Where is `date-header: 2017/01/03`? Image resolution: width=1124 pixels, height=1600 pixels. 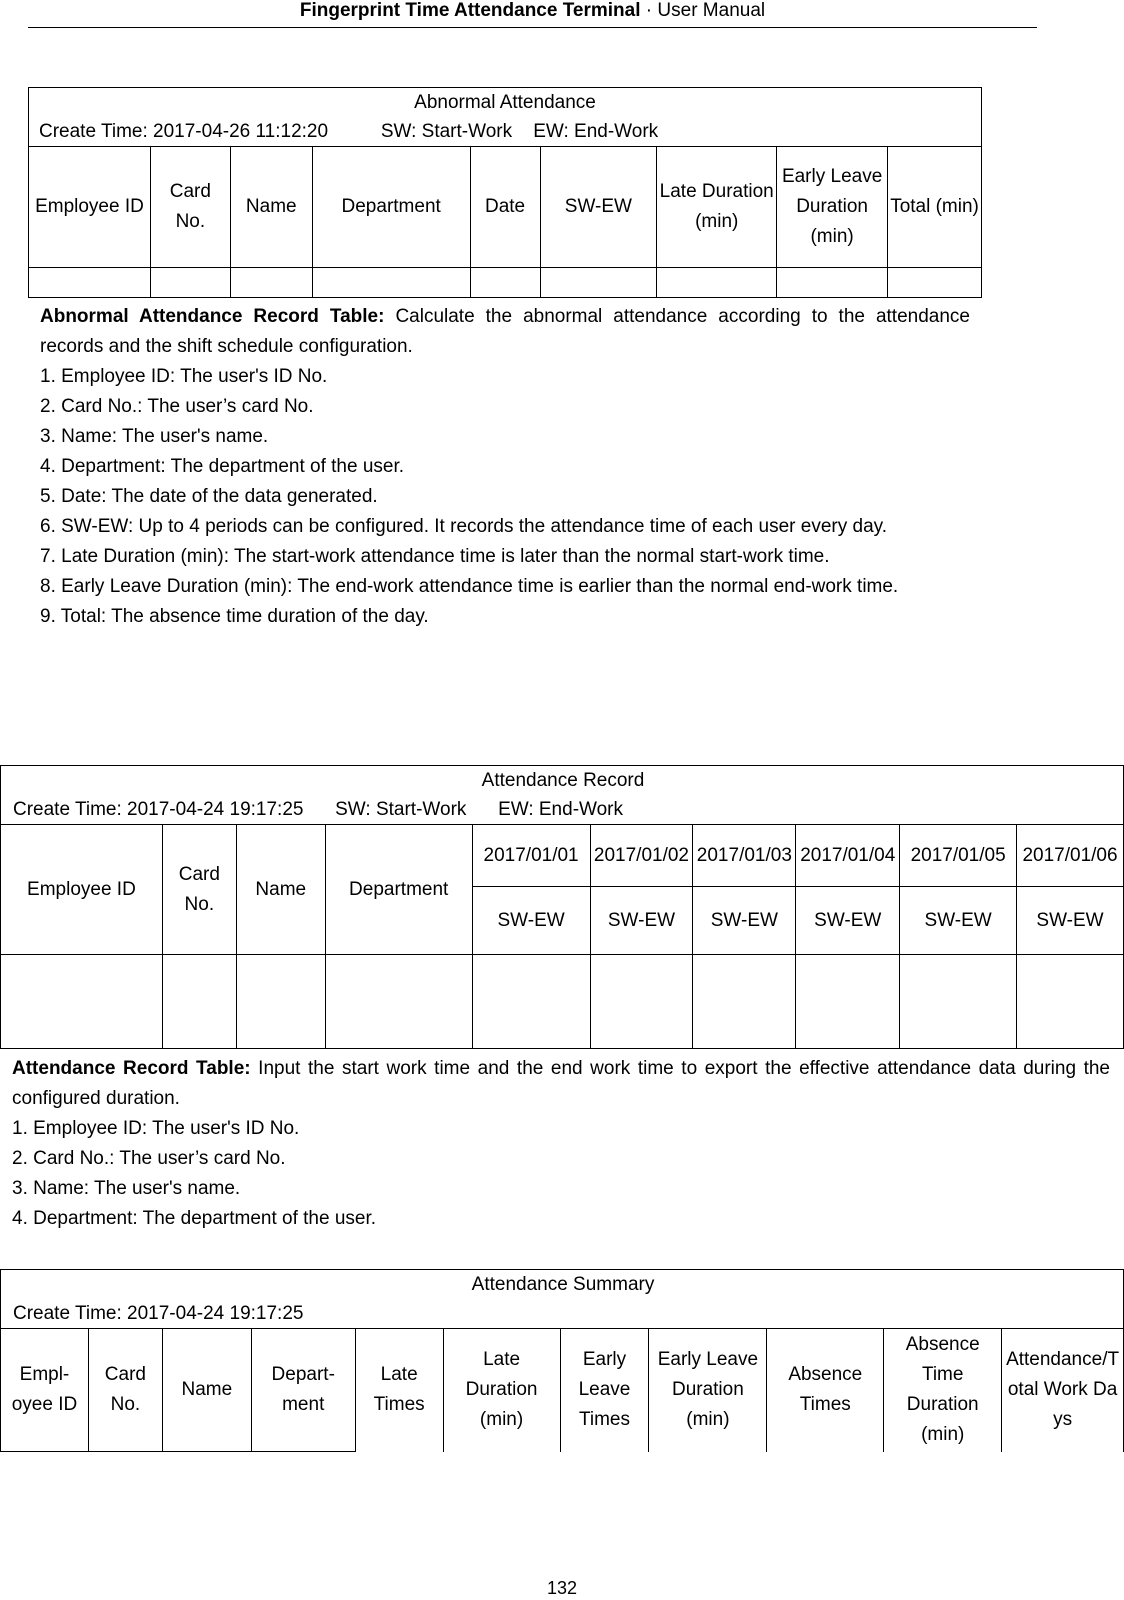
date-header: 2017/01/03 is located at coordinates (744, 855).